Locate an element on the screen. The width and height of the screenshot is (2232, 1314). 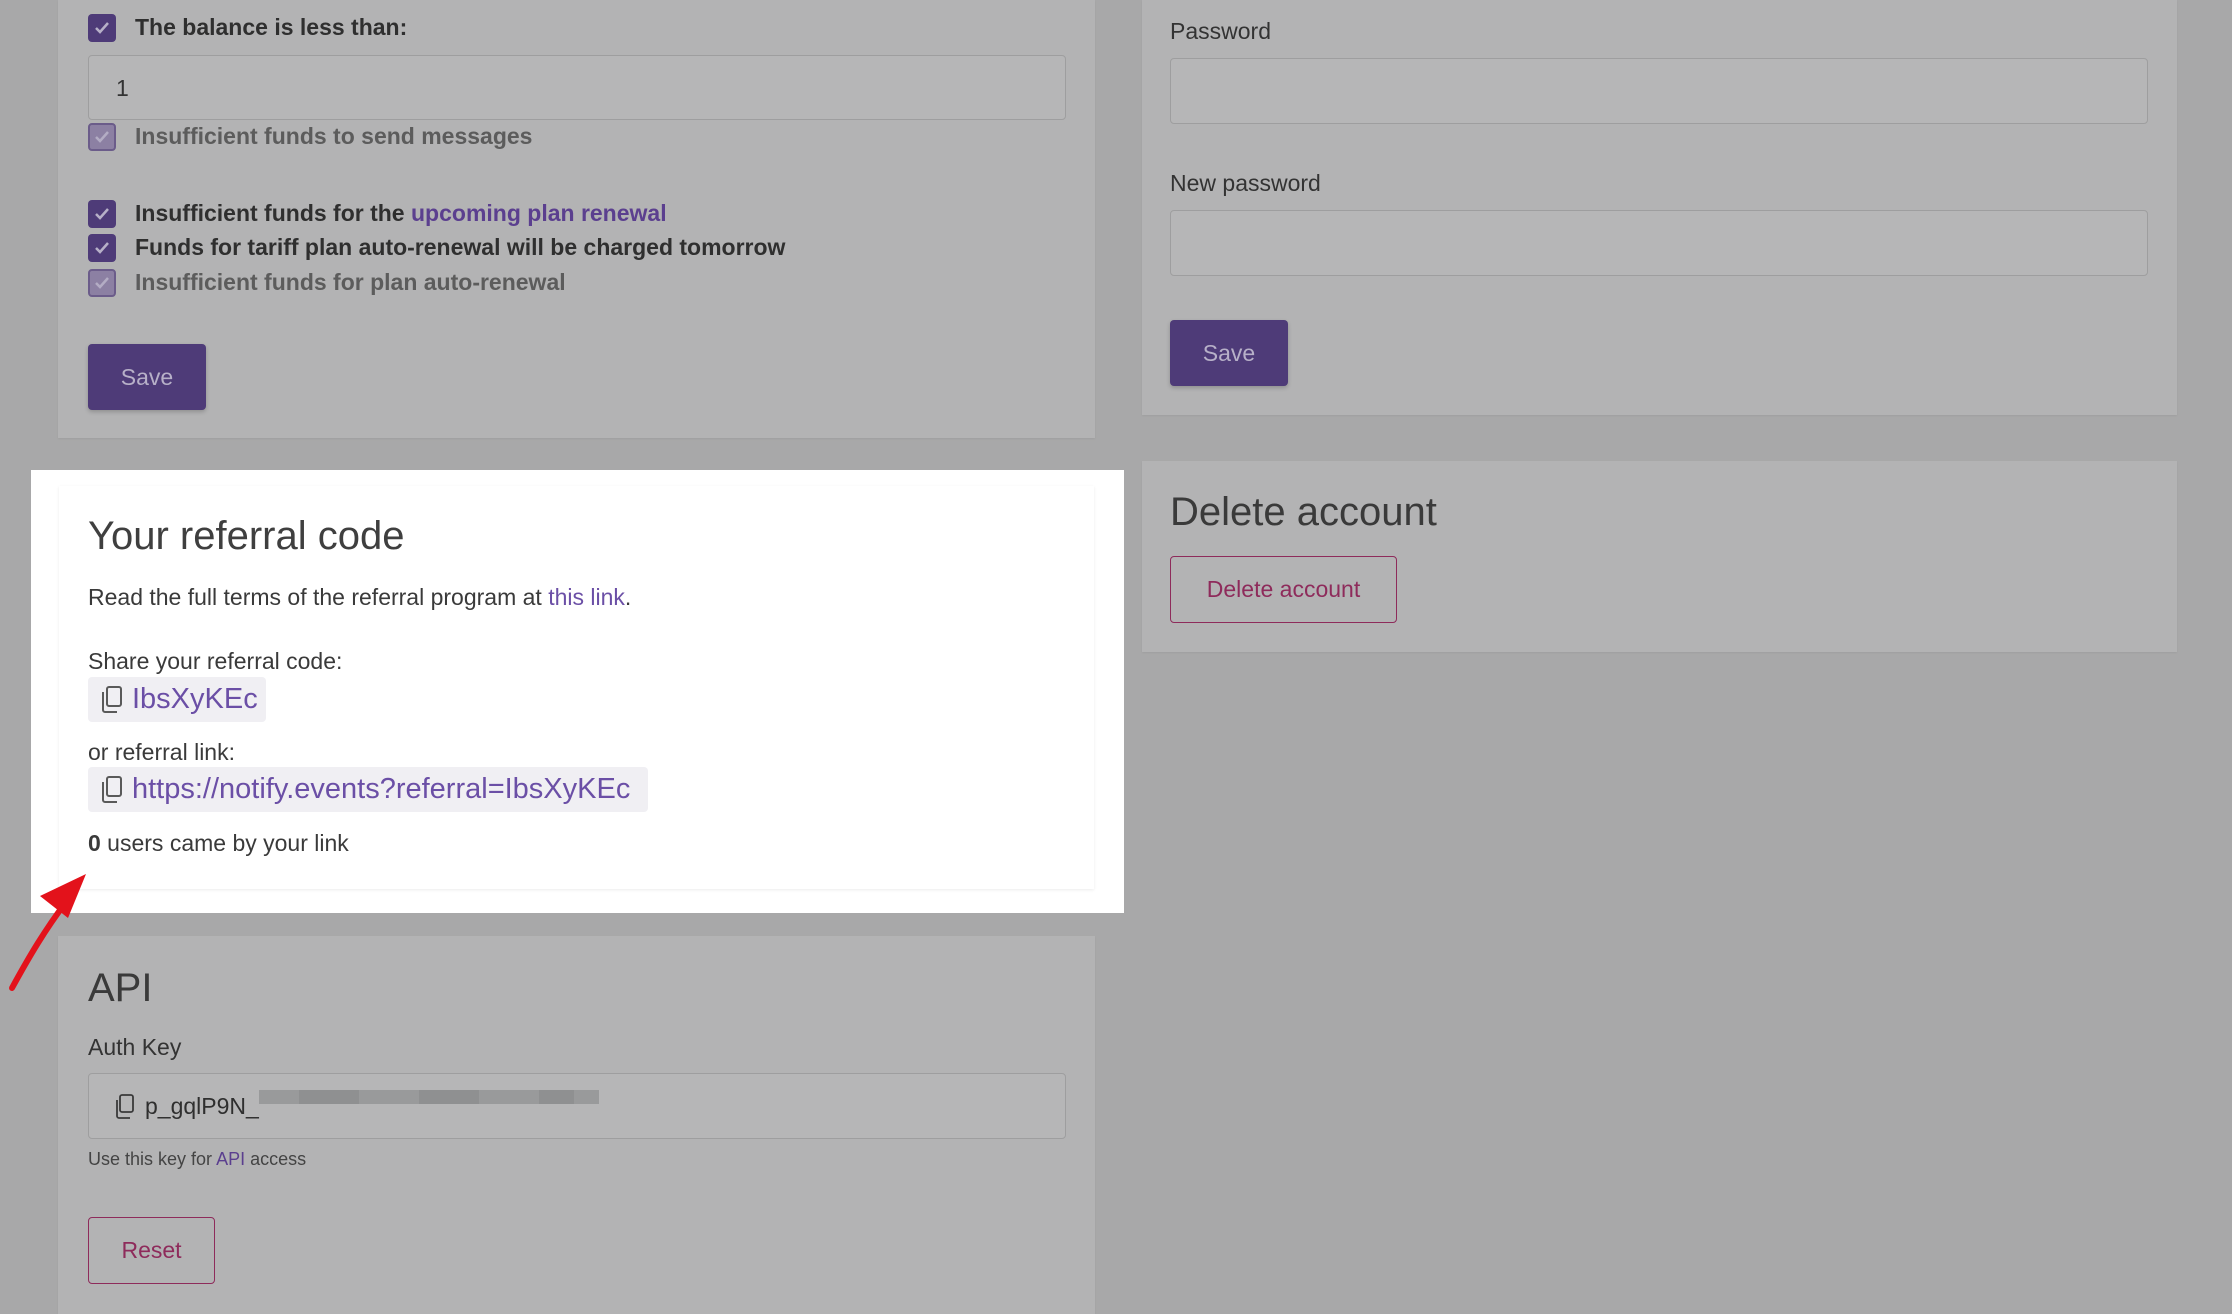
referral-link-chip: https://notify.events?referral=IbsXyKEc is located at coordinates (368, 789).